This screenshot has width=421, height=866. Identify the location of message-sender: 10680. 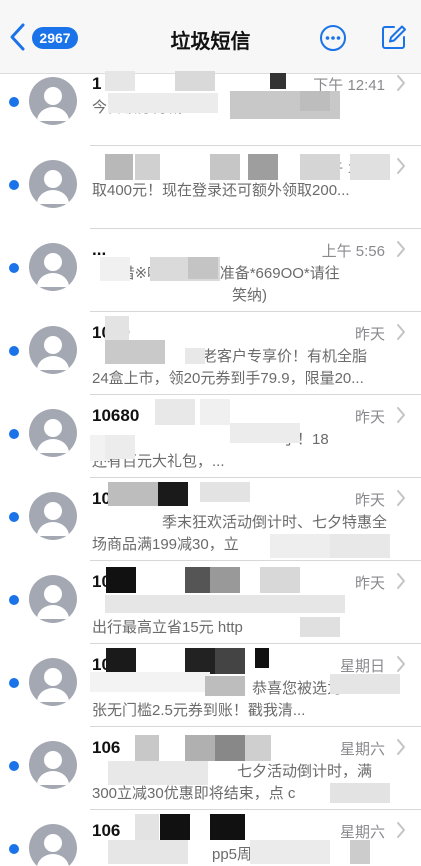
(116, 415).